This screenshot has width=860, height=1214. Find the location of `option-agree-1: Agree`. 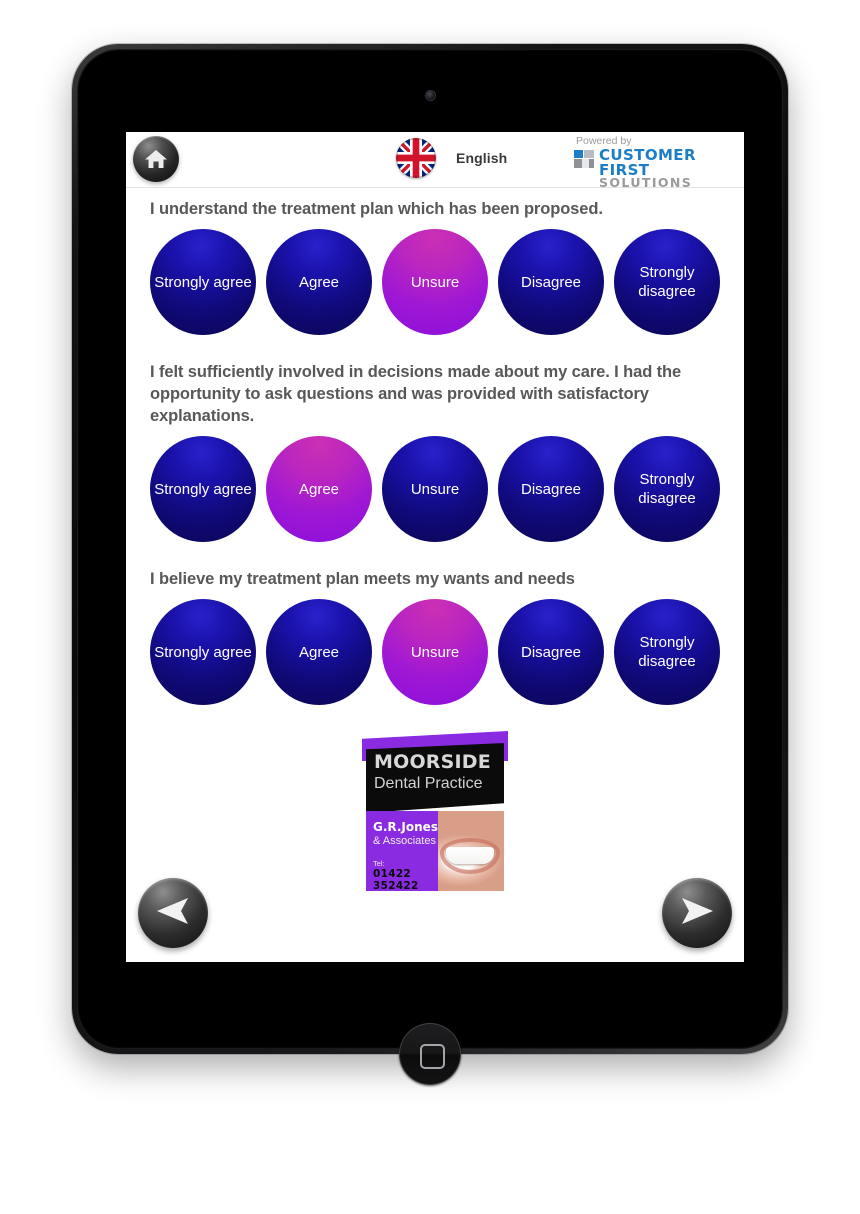

option-agree-1: Agree is located at coordinates (319, 282).